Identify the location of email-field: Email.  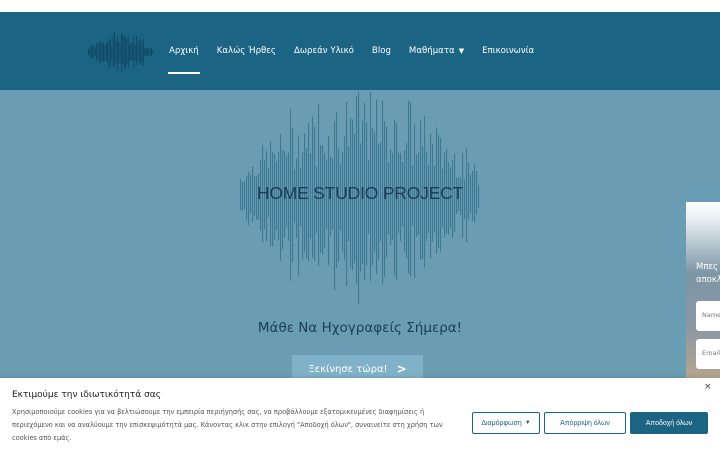
(708, 354).